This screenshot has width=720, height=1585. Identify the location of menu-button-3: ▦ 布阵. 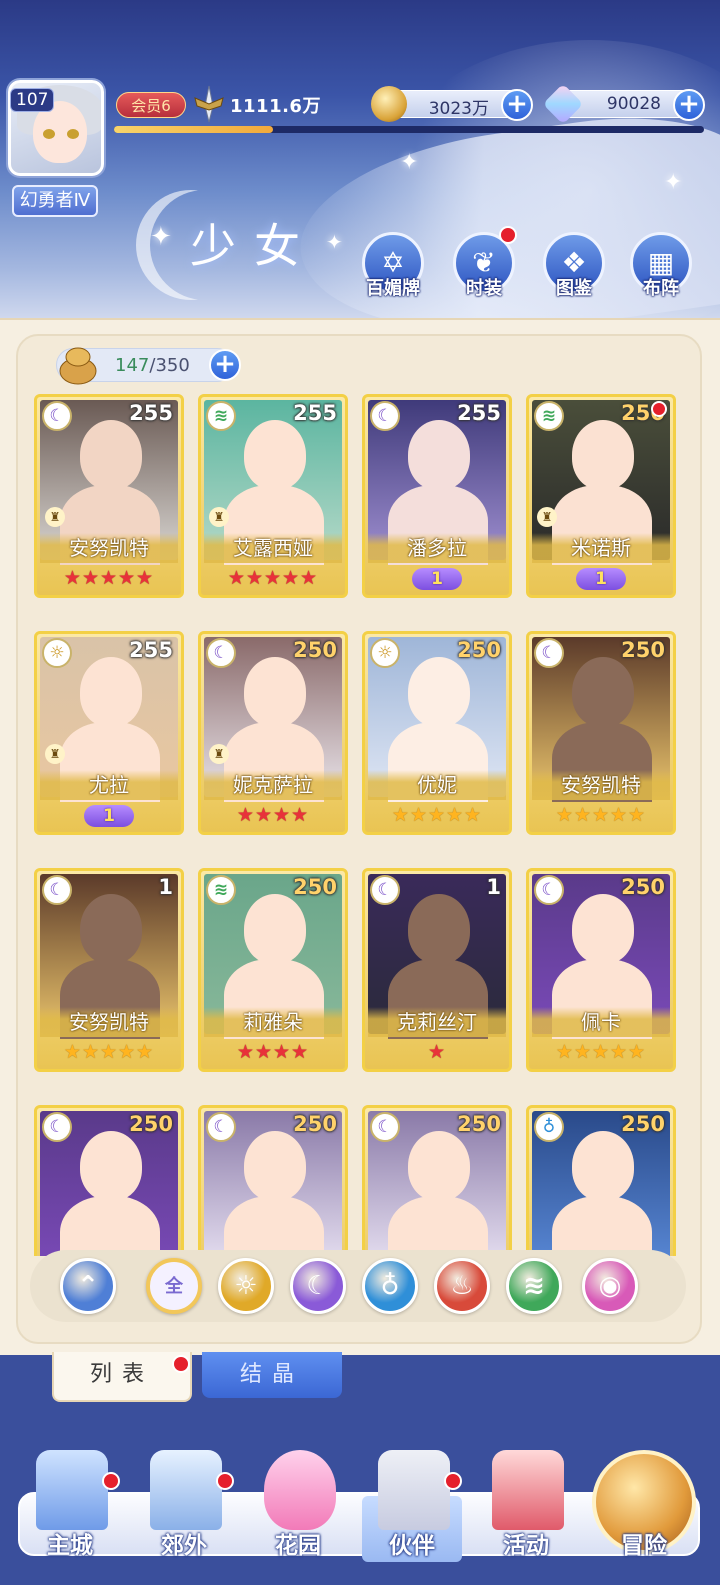
(661, 266).